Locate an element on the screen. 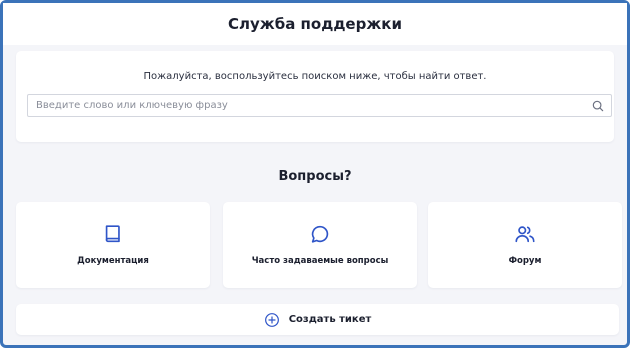  questions-title: Вопросы? is located at coordinates (315, 176).